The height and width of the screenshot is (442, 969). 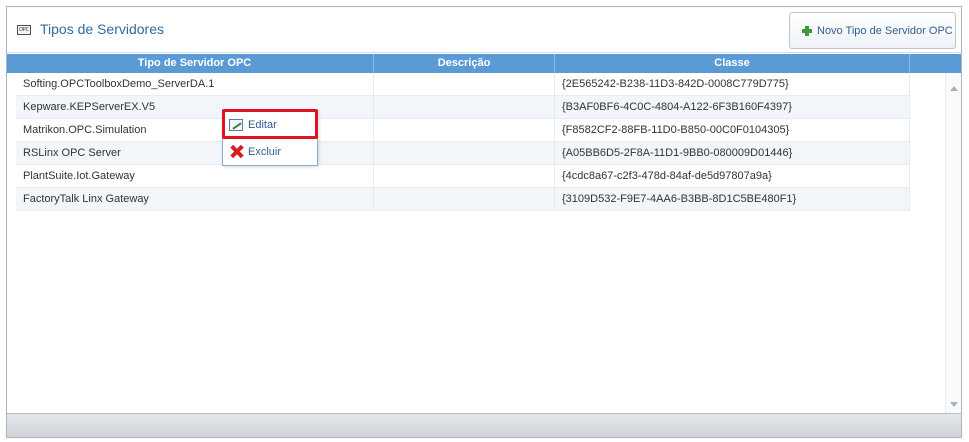 What do you see at coordinates (24, 30) in the screenshot?
I see `opc-icon: OPC` at bounding box center [24, 30].